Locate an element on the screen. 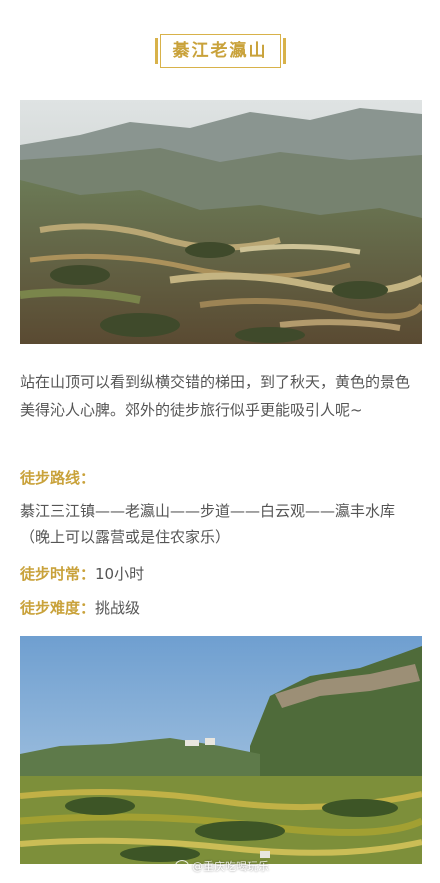  weibo-icon is located at coordinates (182, 866).